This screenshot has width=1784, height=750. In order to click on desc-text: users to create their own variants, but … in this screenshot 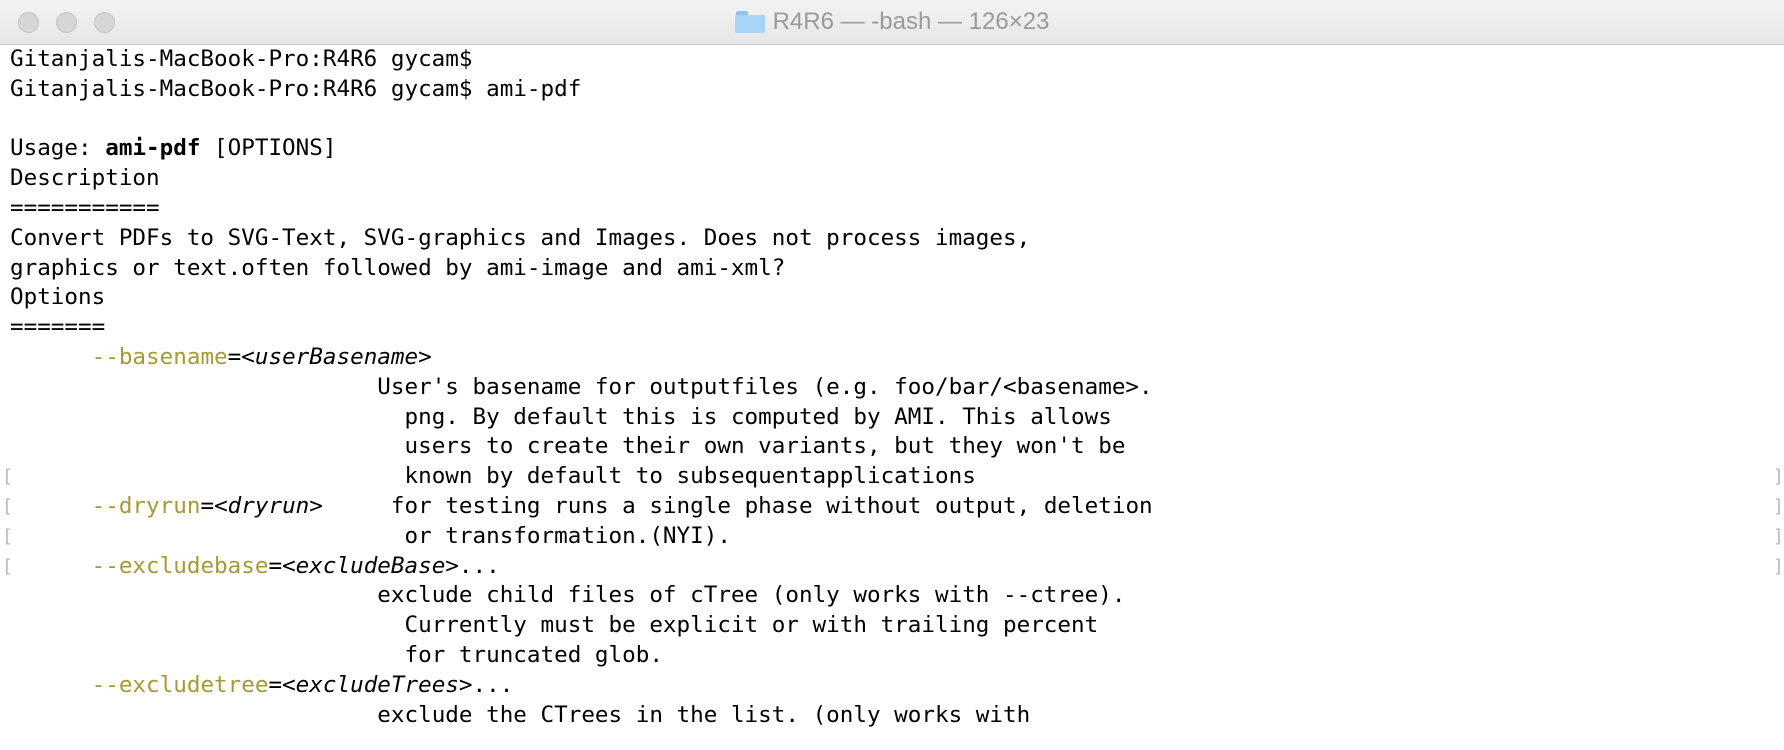, I will do `click(765, 446)`.